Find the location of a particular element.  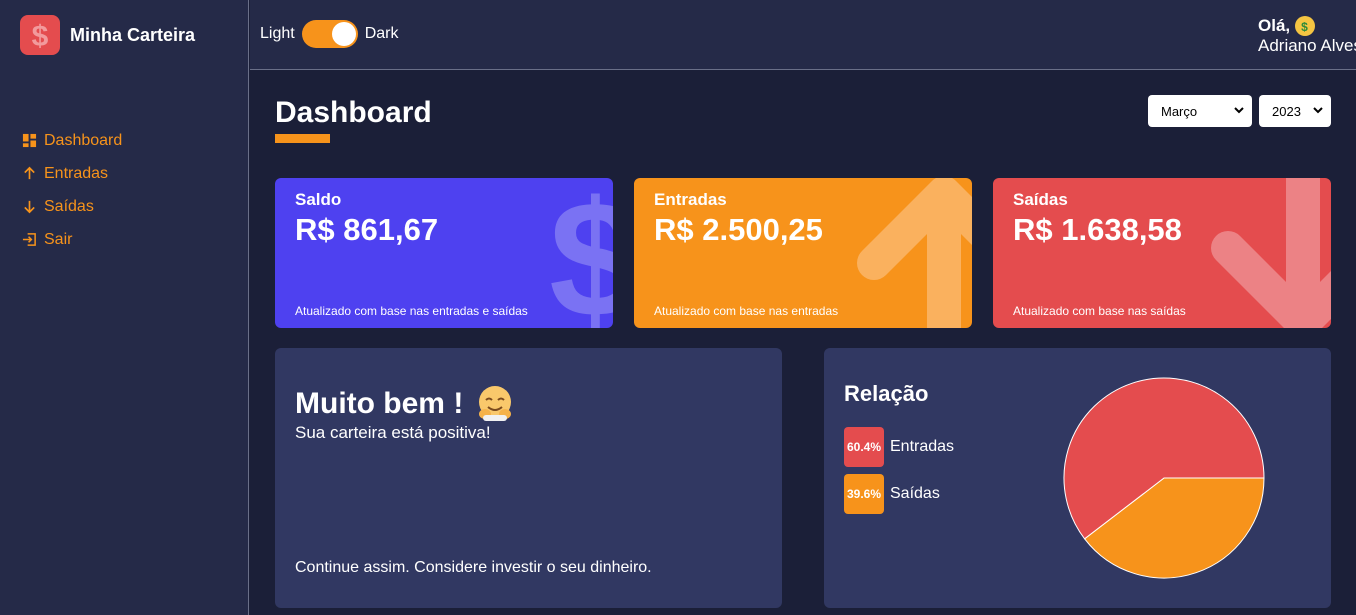

card-label: Saldo is located at coordinates (318, 199).